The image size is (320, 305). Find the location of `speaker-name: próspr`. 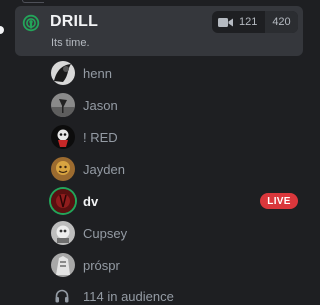

speaker-name: próspr is located at coordinates (101, 265).